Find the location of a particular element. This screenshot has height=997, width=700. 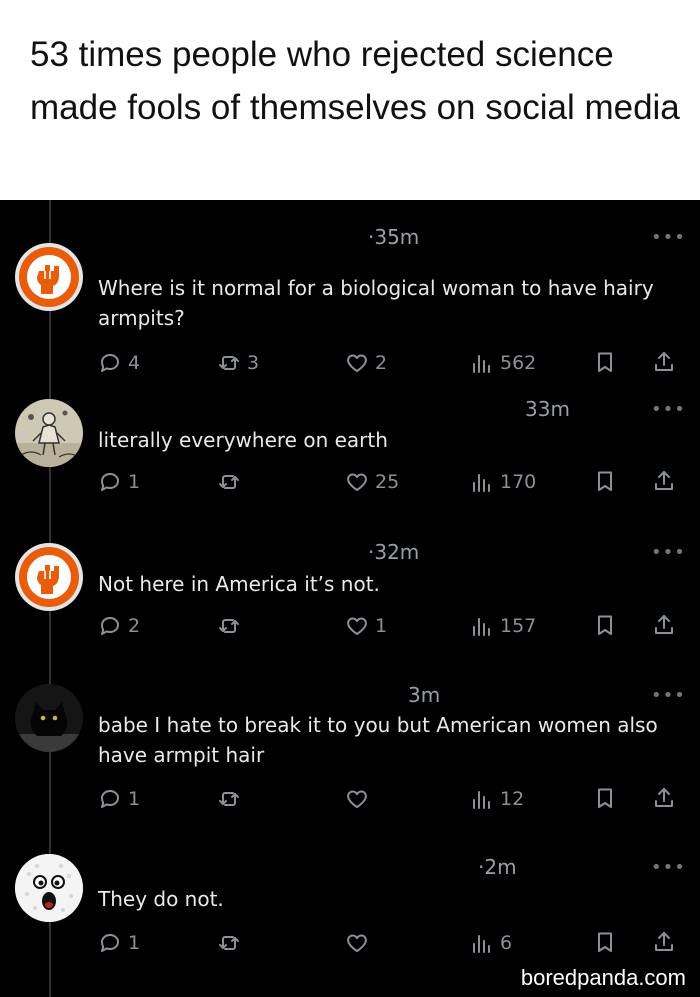

tweet-timestamp: ·35m is located at coordinates (393, 237).